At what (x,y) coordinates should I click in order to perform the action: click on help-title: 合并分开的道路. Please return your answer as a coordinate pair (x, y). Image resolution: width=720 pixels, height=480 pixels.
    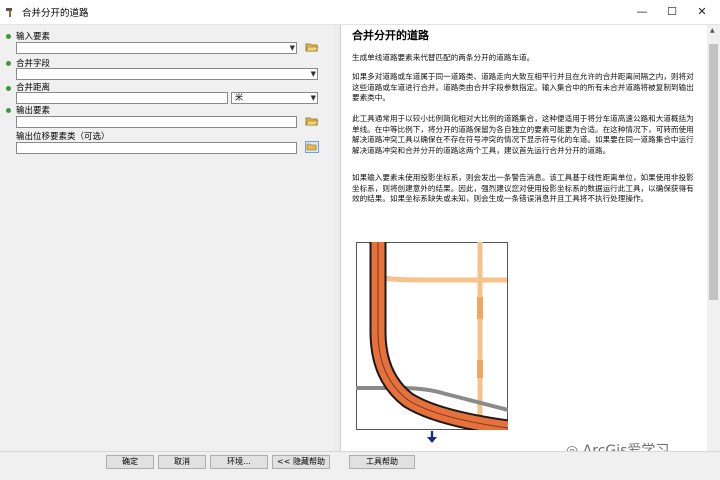
    Looking at the image, I should click on (390, 35).